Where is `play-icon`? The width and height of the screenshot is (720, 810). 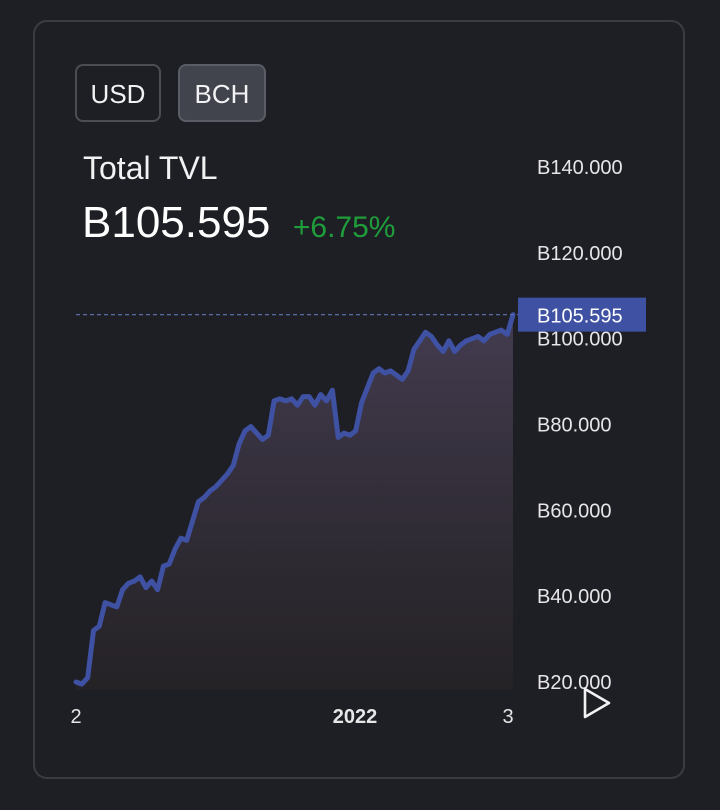 play-icon is located at coordinates (597, 703).